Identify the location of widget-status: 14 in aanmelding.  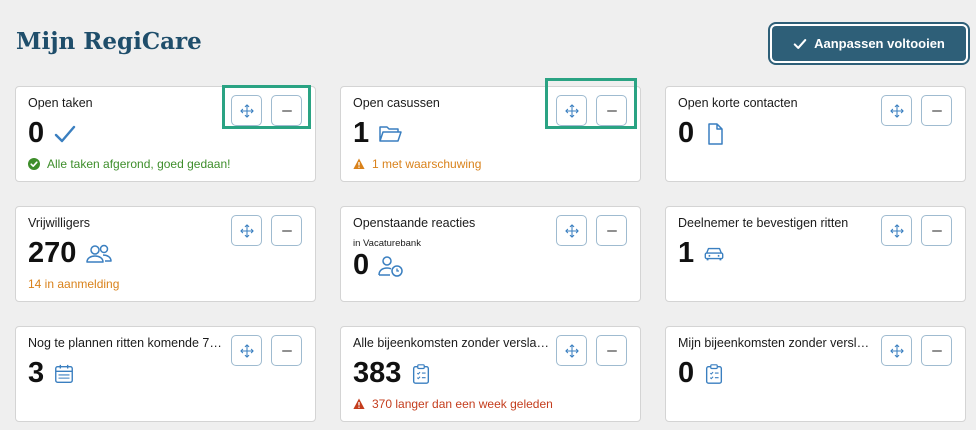
(73, 284).